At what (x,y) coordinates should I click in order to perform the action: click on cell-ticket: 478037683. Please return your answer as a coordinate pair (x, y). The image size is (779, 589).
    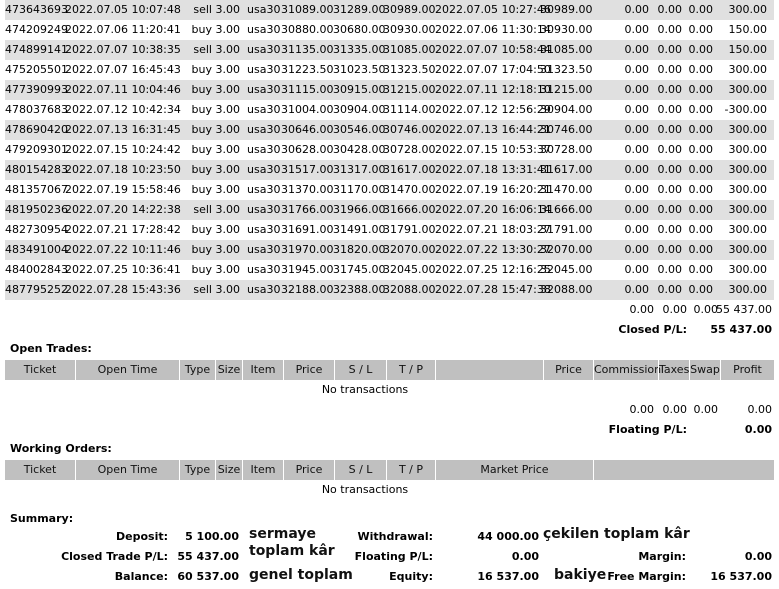
    Looking at the image, I should click on (36, 109).